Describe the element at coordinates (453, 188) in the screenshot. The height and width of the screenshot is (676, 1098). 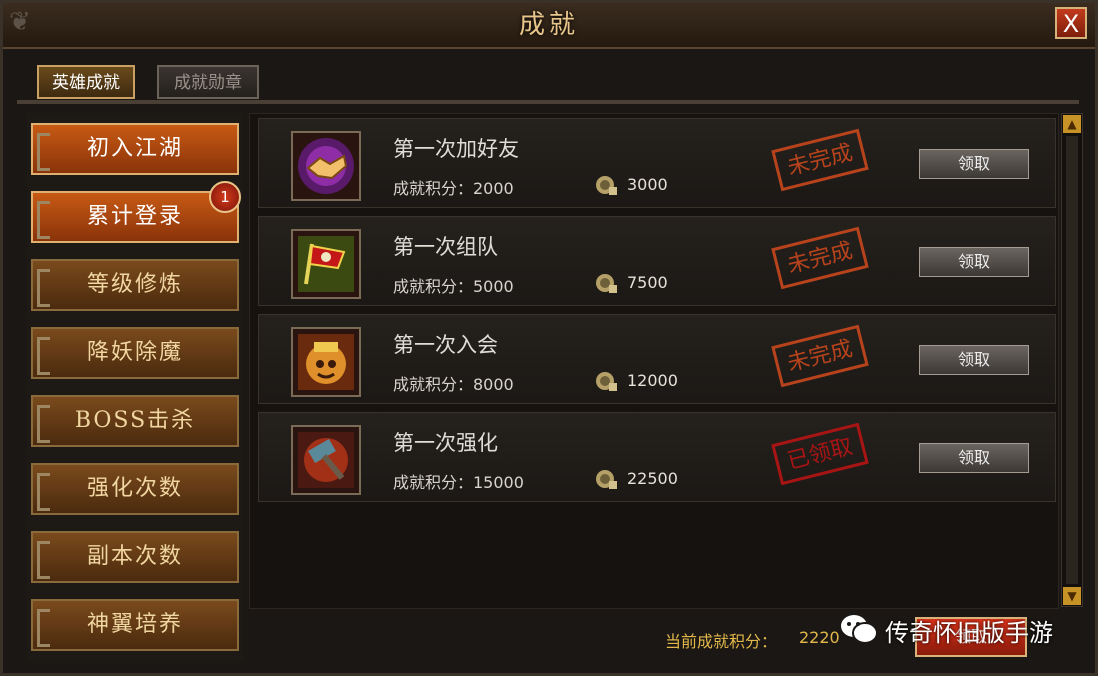
I see `achievement-points: 成就积分：2000` at that location.